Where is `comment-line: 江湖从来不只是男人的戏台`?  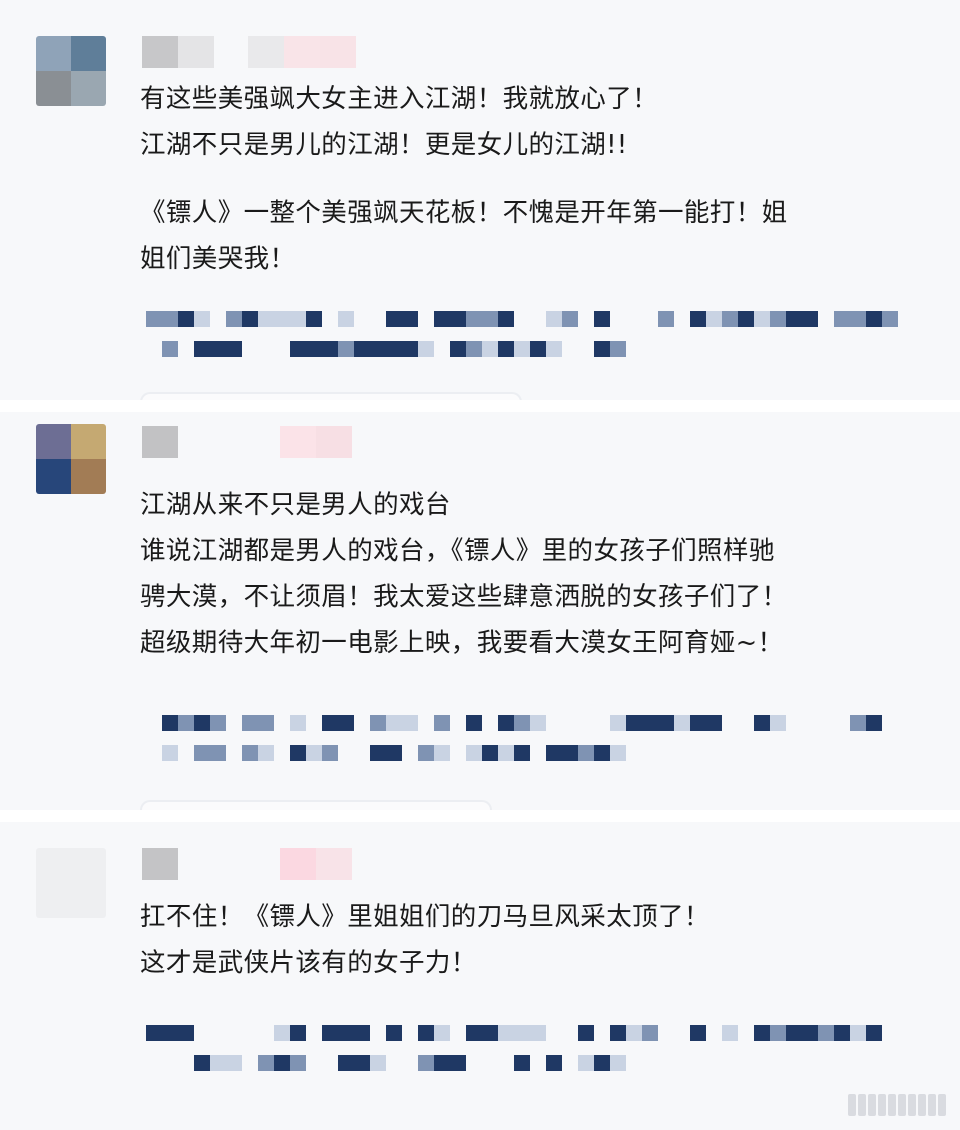 comment-line: 江湖从来不只是男人的戏台 is located at coordinates (295, 505).